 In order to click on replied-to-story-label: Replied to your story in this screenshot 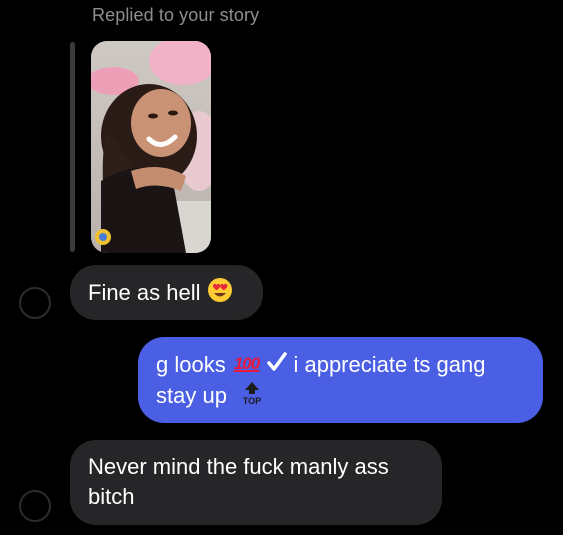, I will do `click(176, 15)`.